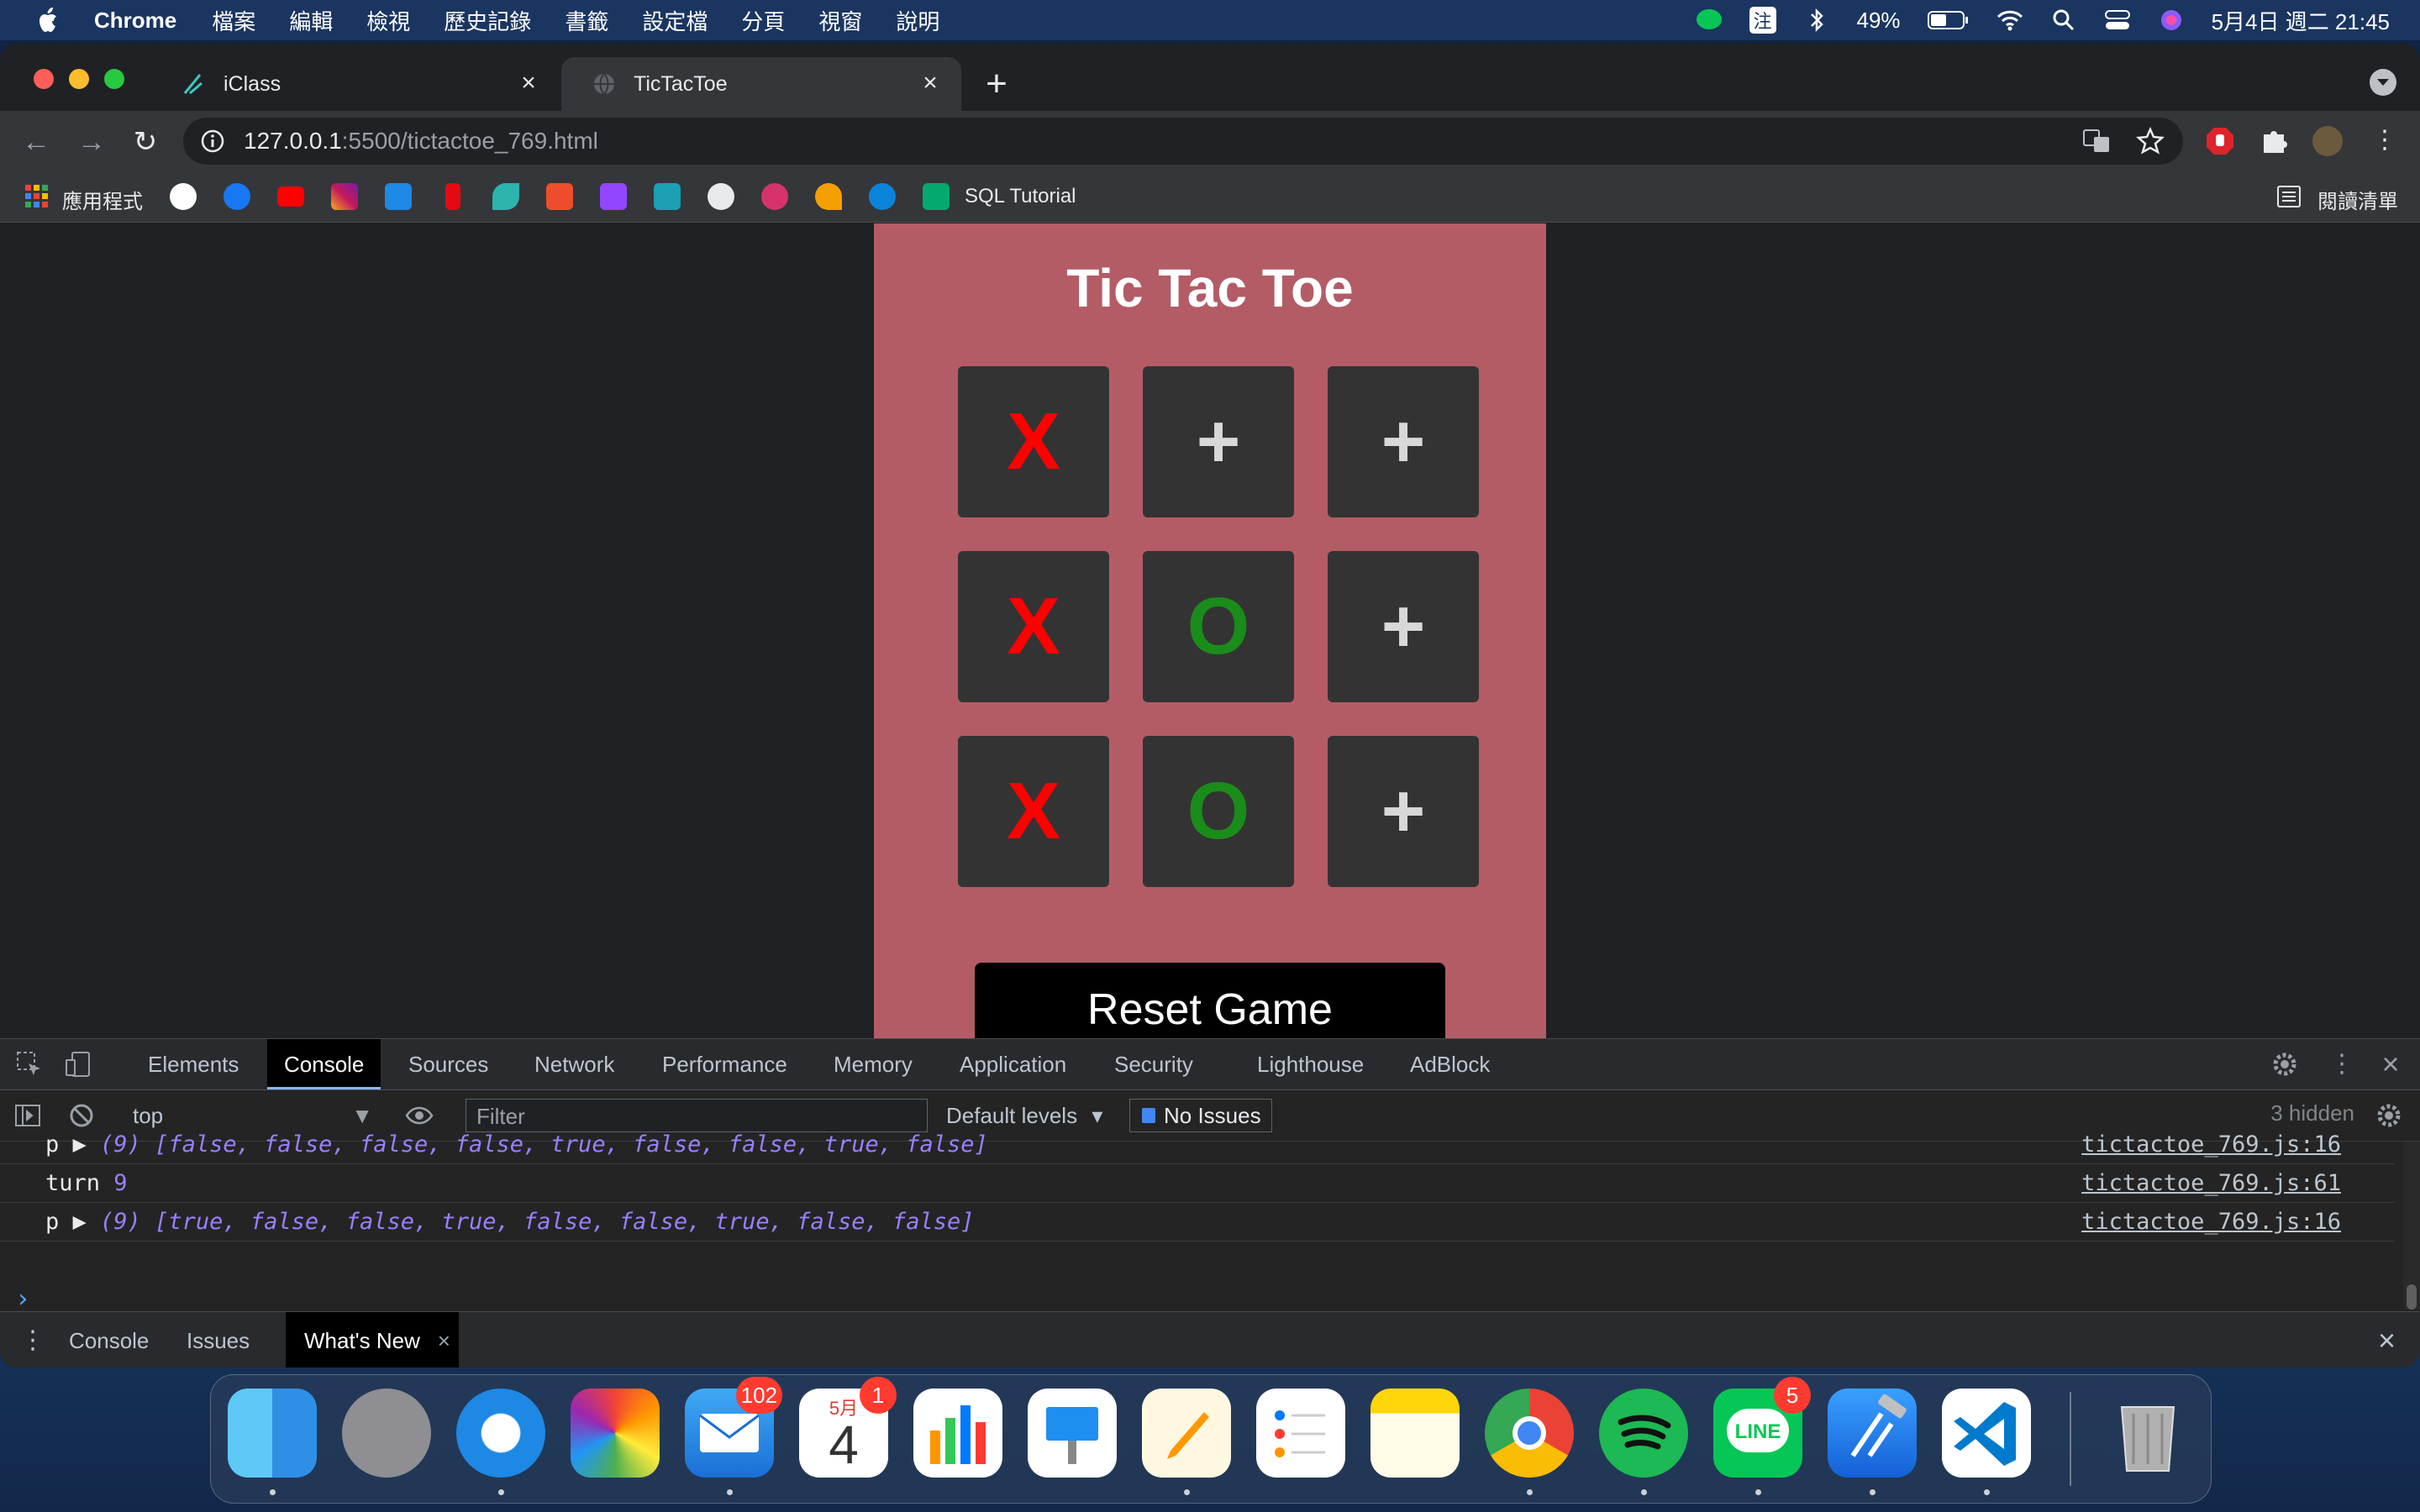 The image size is (2420, 1512). What do you see at coordinates (1021, 196) in the screenshot?
I see `bookmark-sql-tutorial: SQL Tutorial` at bounding box center [1021, 196].